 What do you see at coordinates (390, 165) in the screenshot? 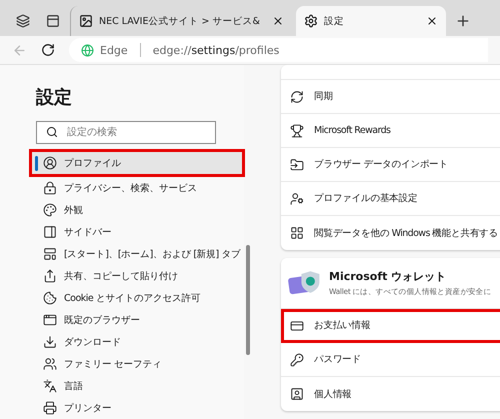
I see `settings-row: ブラウザー データのインポート` at bounding box center [390, 165].